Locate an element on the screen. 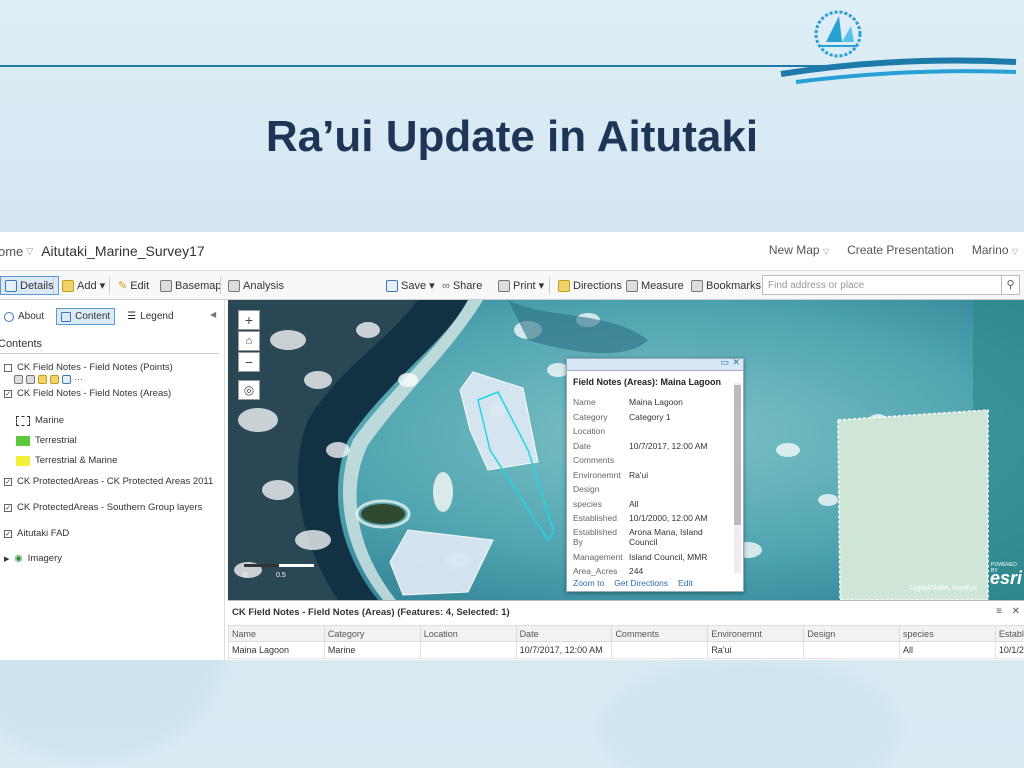  popup-field: Area_Acres 244 is located at coordinates (608, 571).